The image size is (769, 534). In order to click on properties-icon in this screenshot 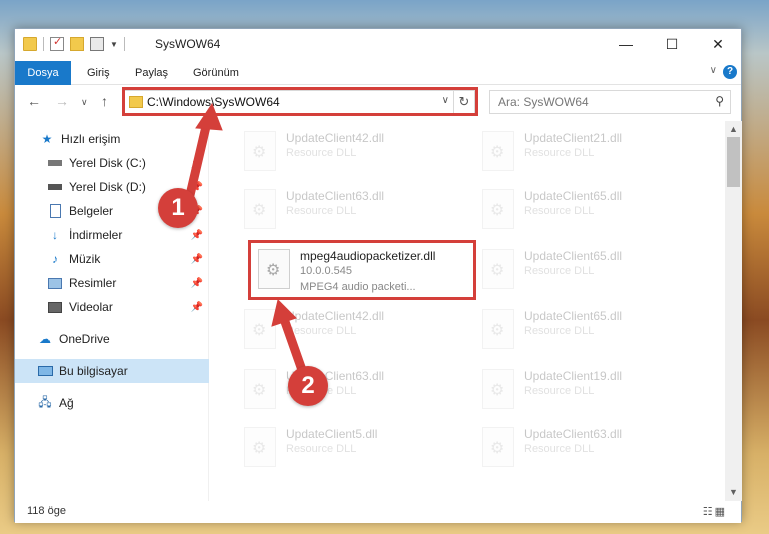, I will do `click(57, 43)`.